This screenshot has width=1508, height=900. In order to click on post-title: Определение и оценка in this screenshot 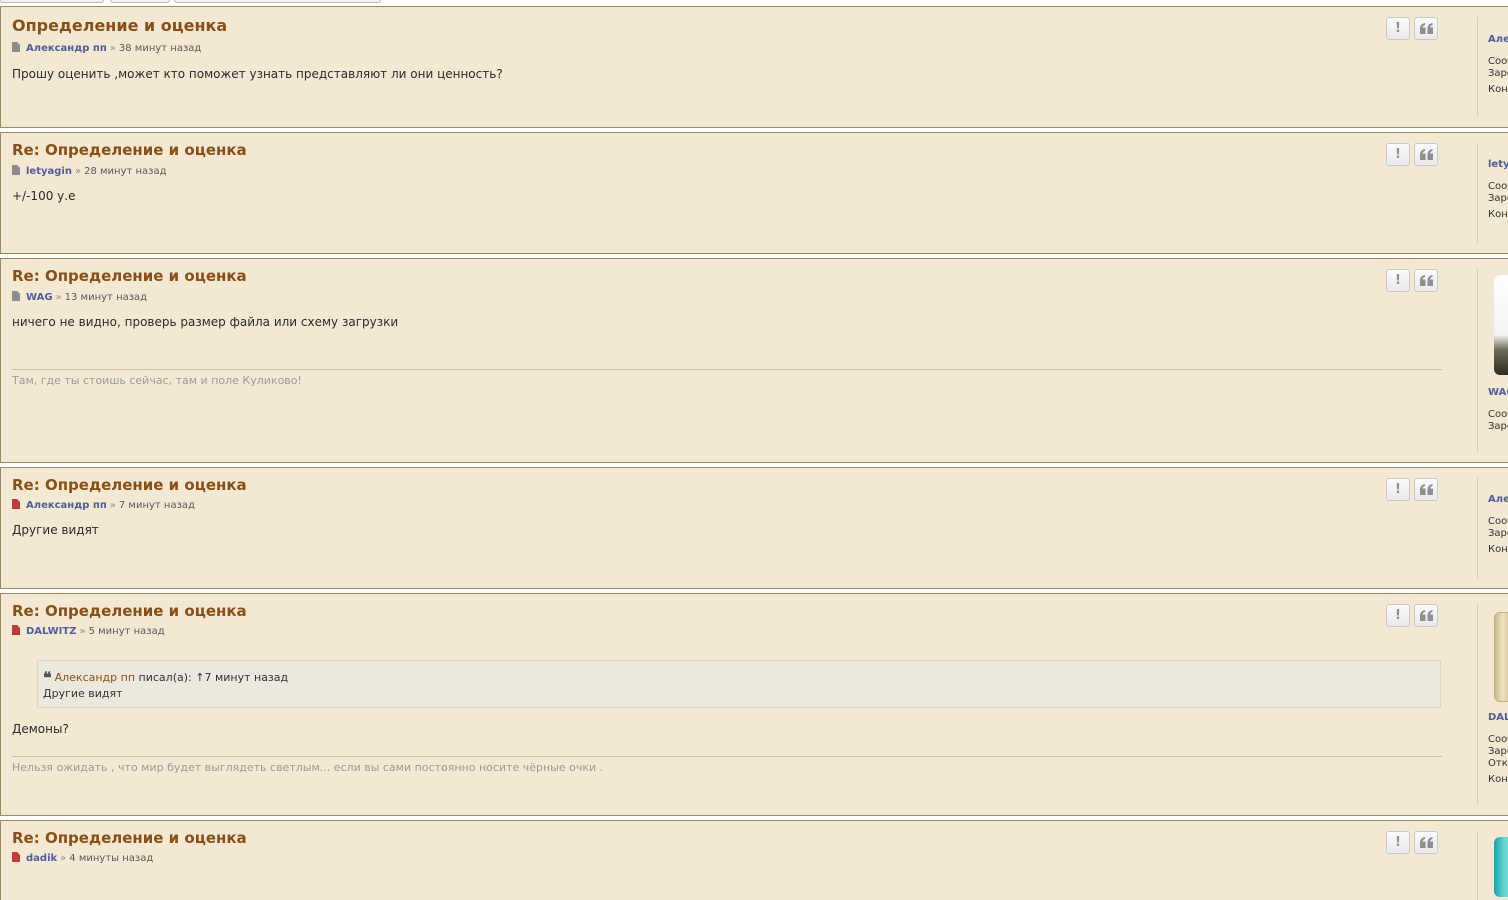, I will do `click(119, 25)`.